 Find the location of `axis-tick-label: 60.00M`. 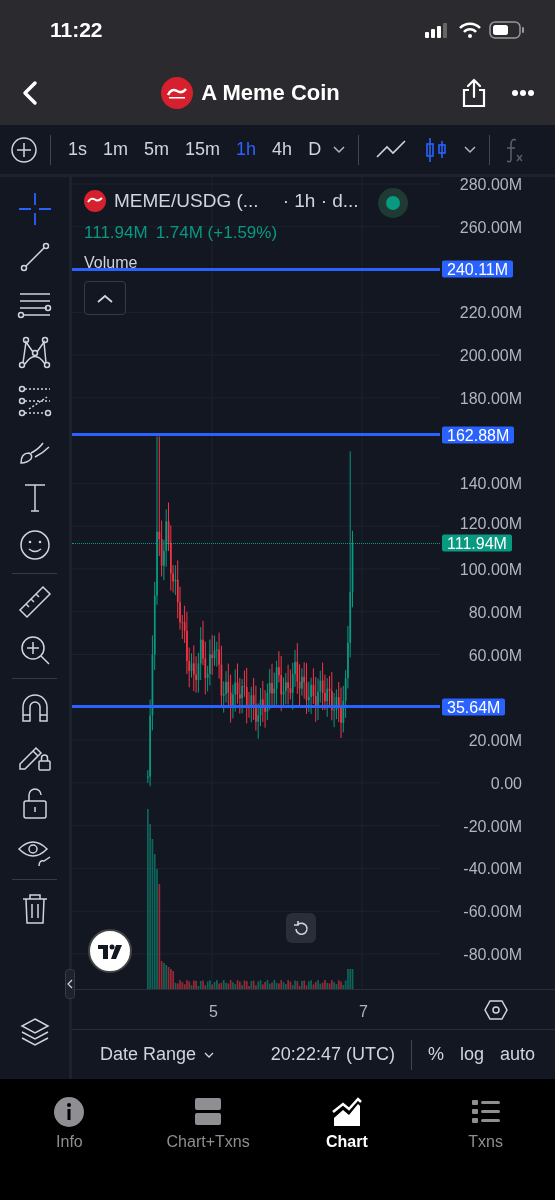

axis-tick-label: 60.00M is located at coordinates (495, 655).